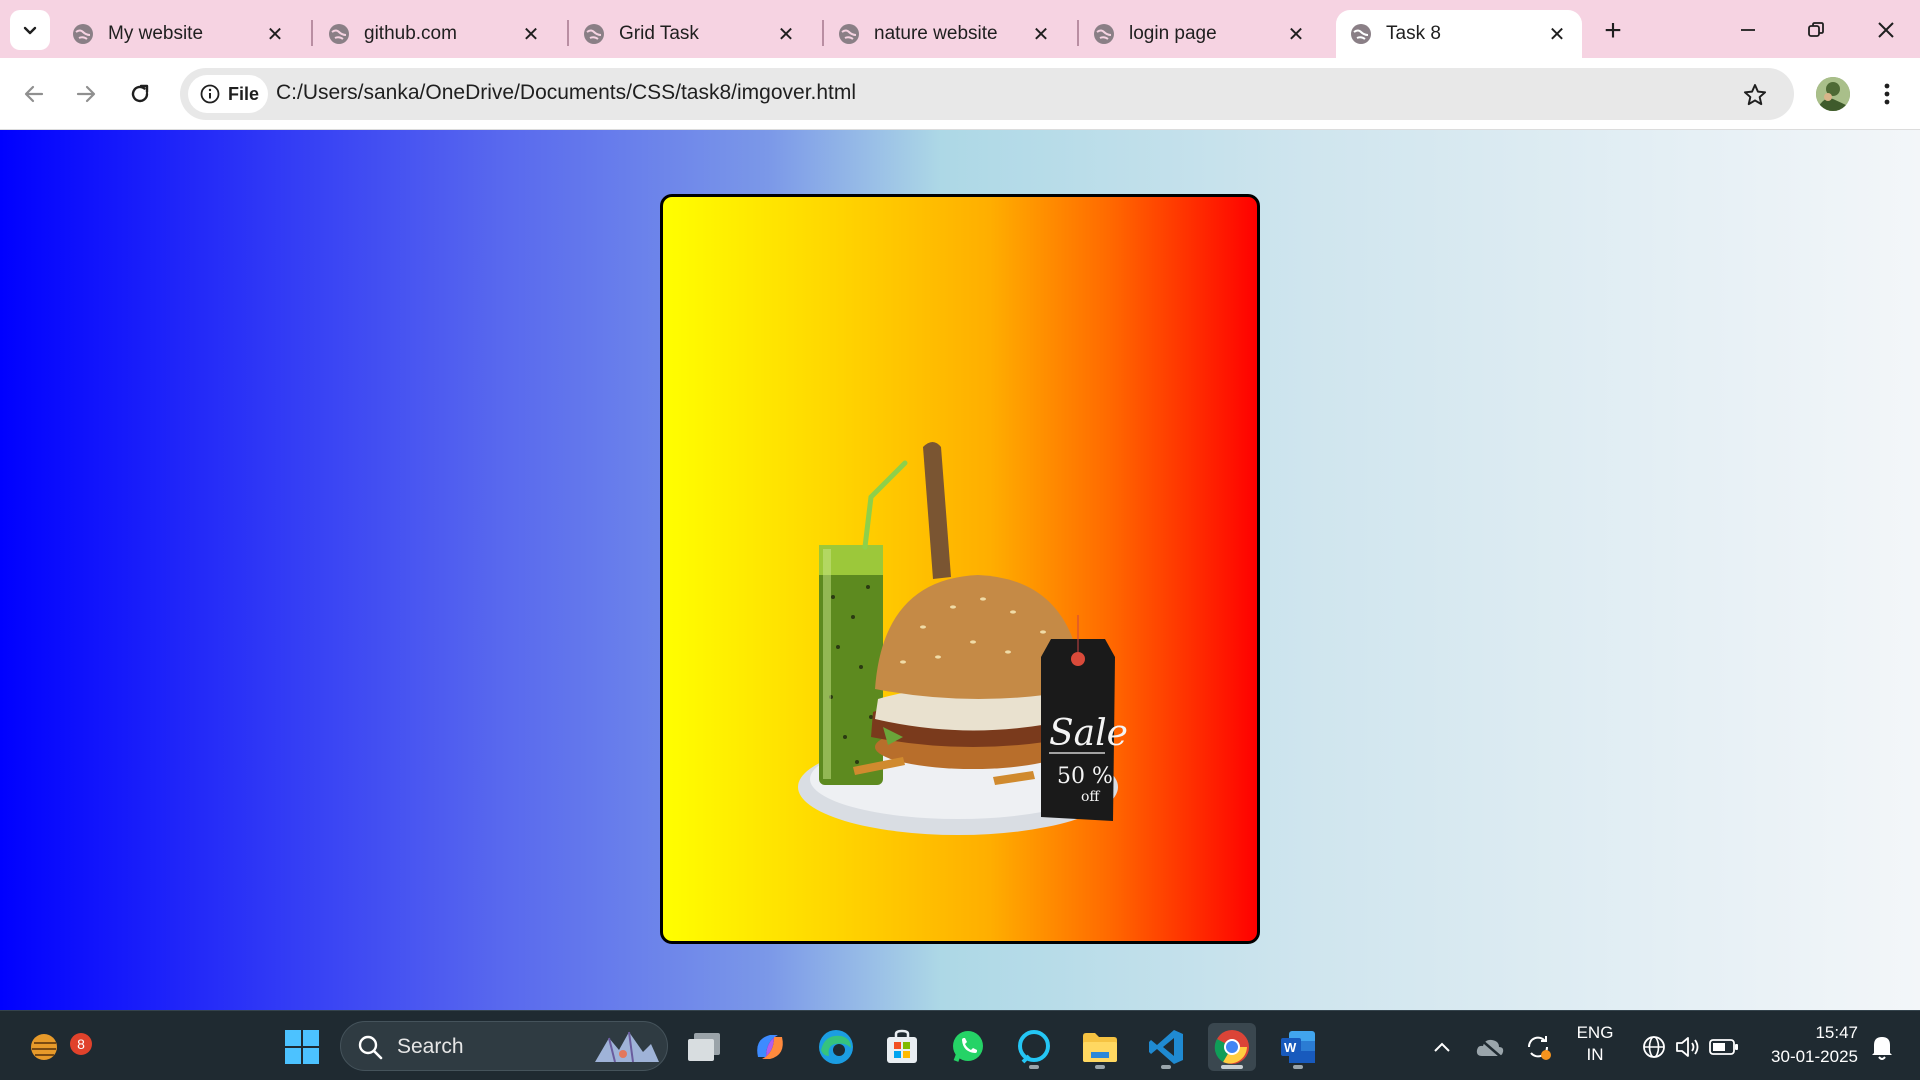 This screenshot has width=1920, height=1080. I want to click on clock-date: 30-01-2025, so click(1814, 1056).